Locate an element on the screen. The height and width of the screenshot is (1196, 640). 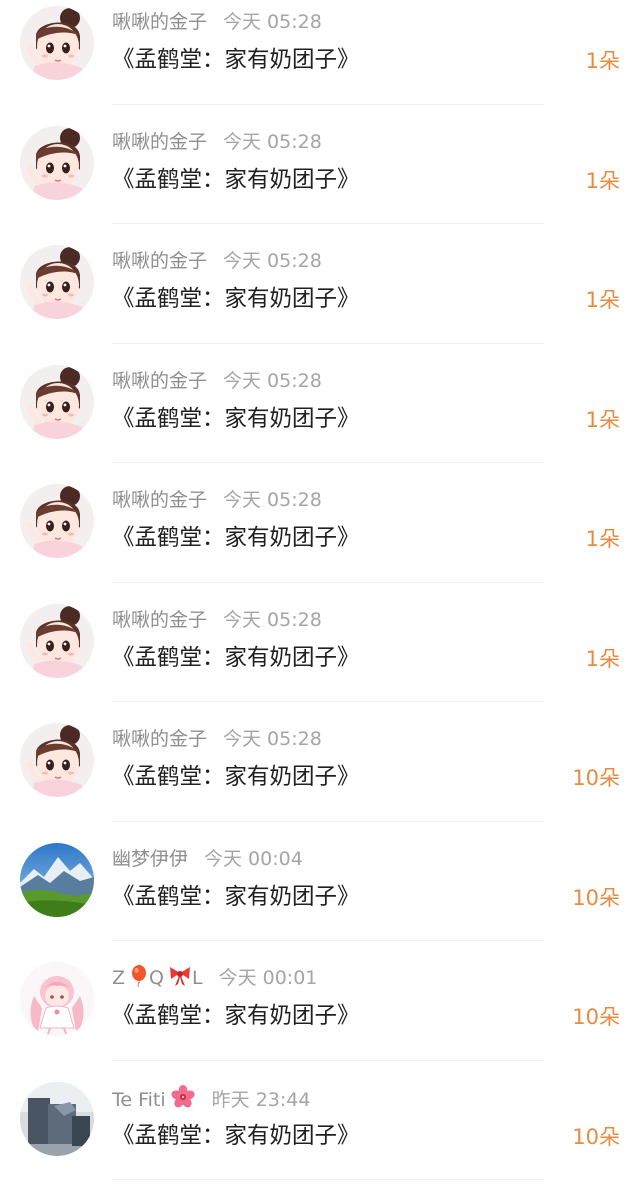
ribbon-emoji-icon is located at coordinates (180, 976).